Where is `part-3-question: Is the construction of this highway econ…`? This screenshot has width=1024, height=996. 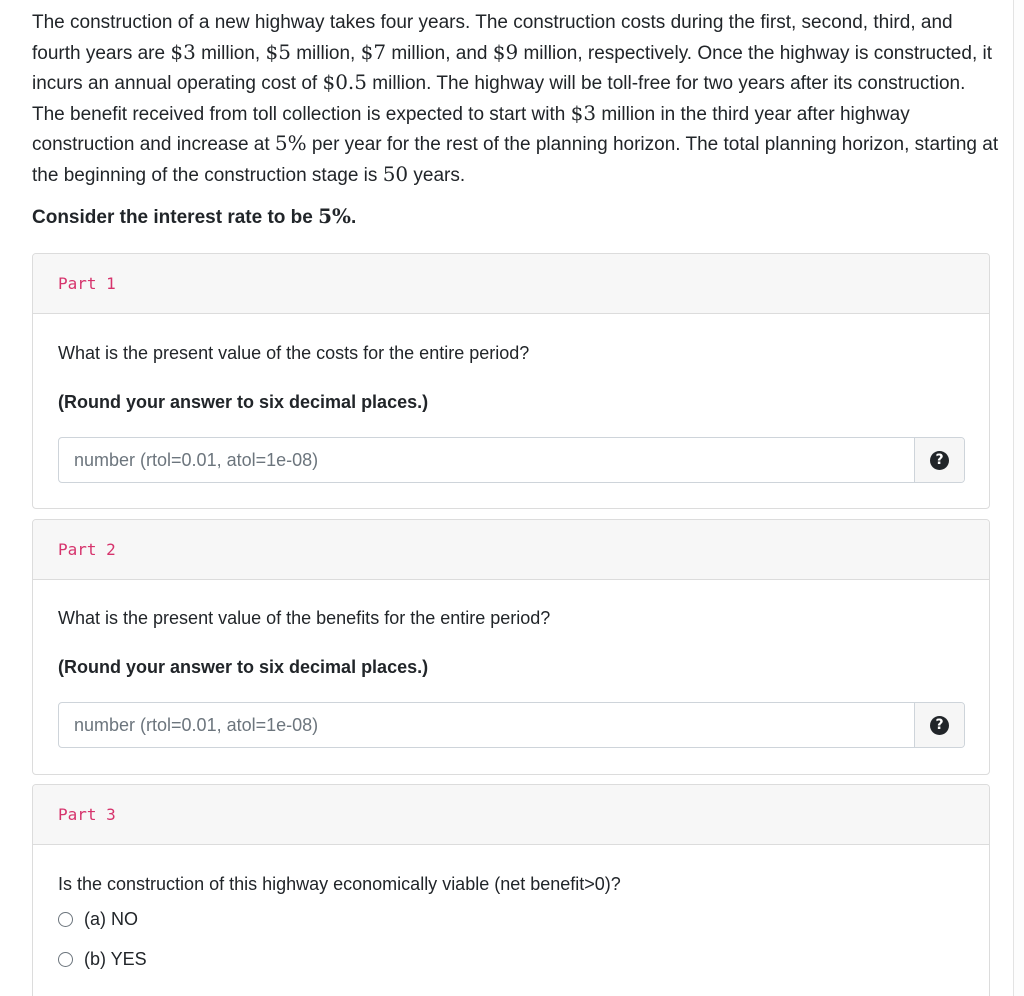 part-3-question: Is the construction of this highway econ… is located at coordinates (339, 884).